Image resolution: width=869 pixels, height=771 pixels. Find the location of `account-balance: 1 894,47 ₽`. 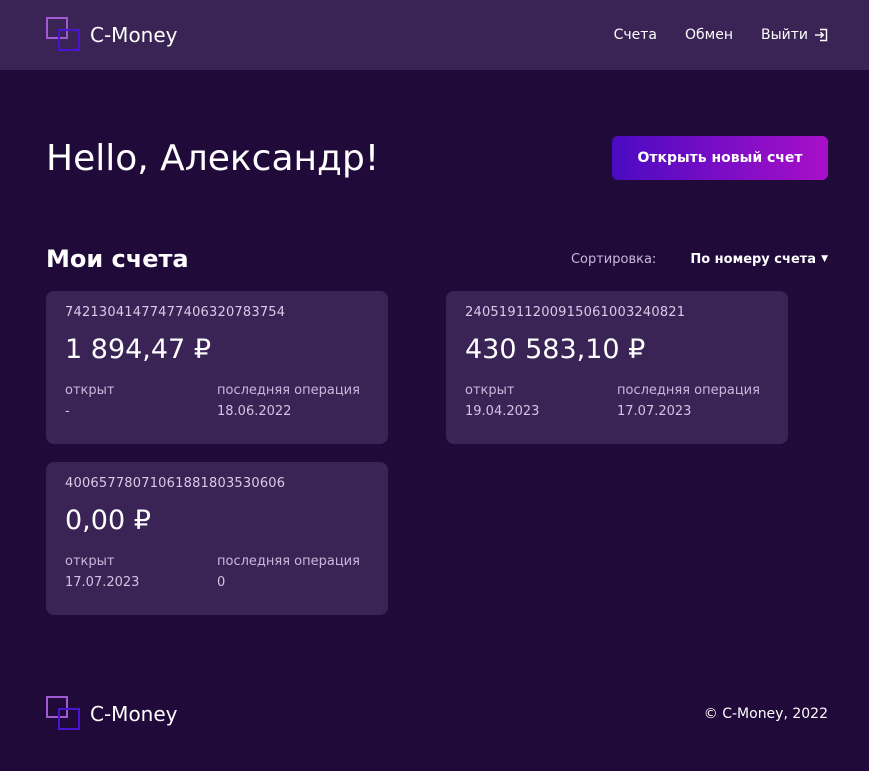

account-balance: 1 894,47 ₽ is located at coordinates (138, 349).